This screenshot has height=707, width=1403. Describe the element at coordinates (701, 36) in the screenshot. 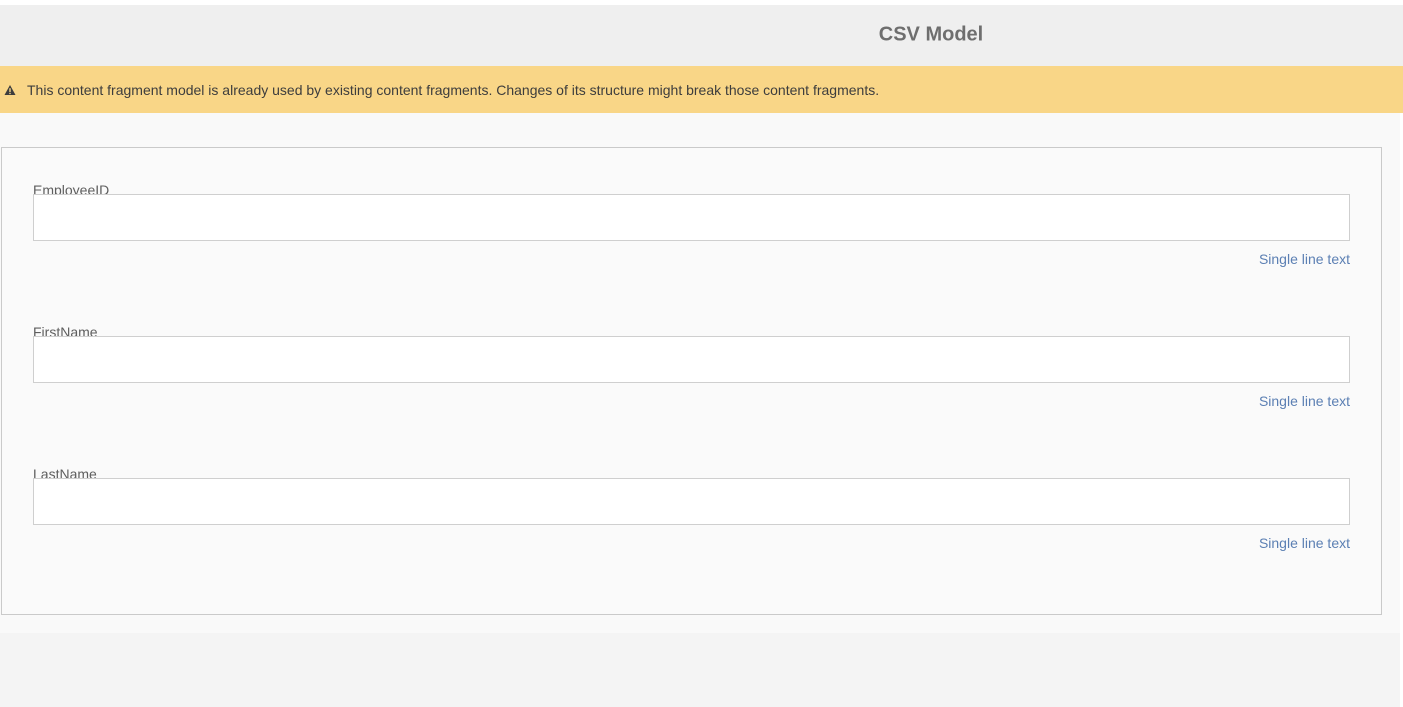

I see `header-bar: CSV Model` at that location.